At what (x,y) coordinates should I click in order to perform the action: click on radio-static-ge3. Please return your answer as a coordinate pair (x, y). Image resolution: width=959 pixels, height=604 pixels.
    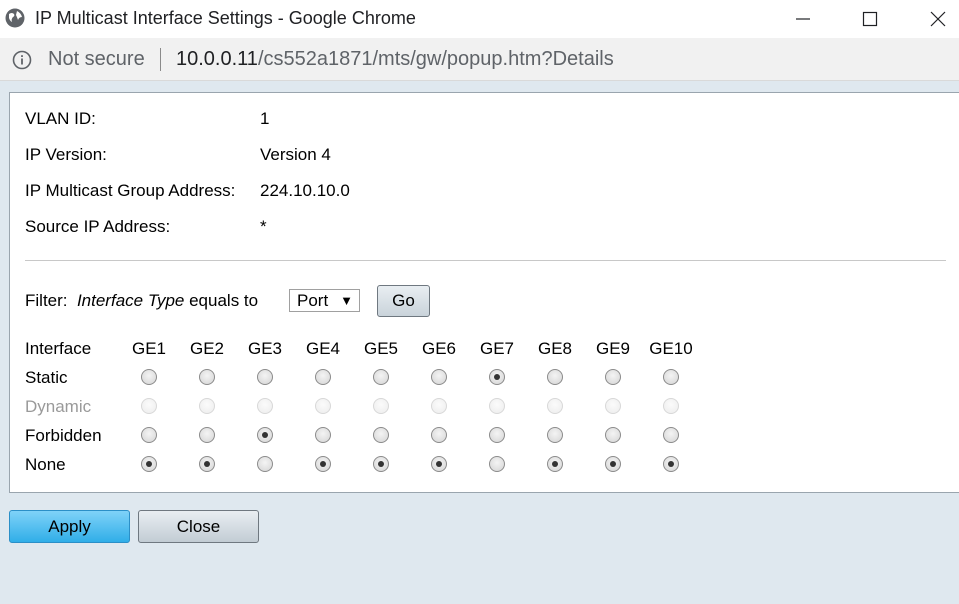
    Looking at the image, I should click on (265, 377).